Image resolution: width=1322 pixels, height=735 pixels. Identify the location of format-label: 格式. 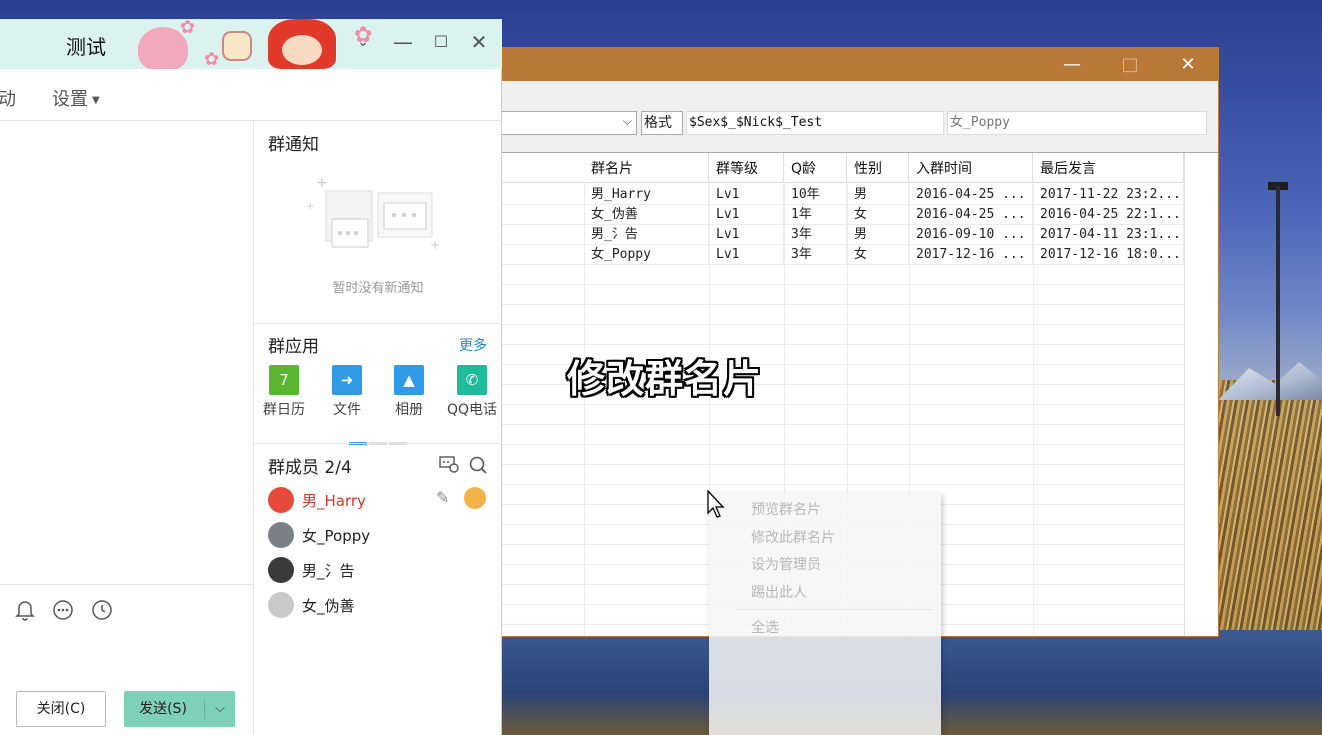
(662, 123).